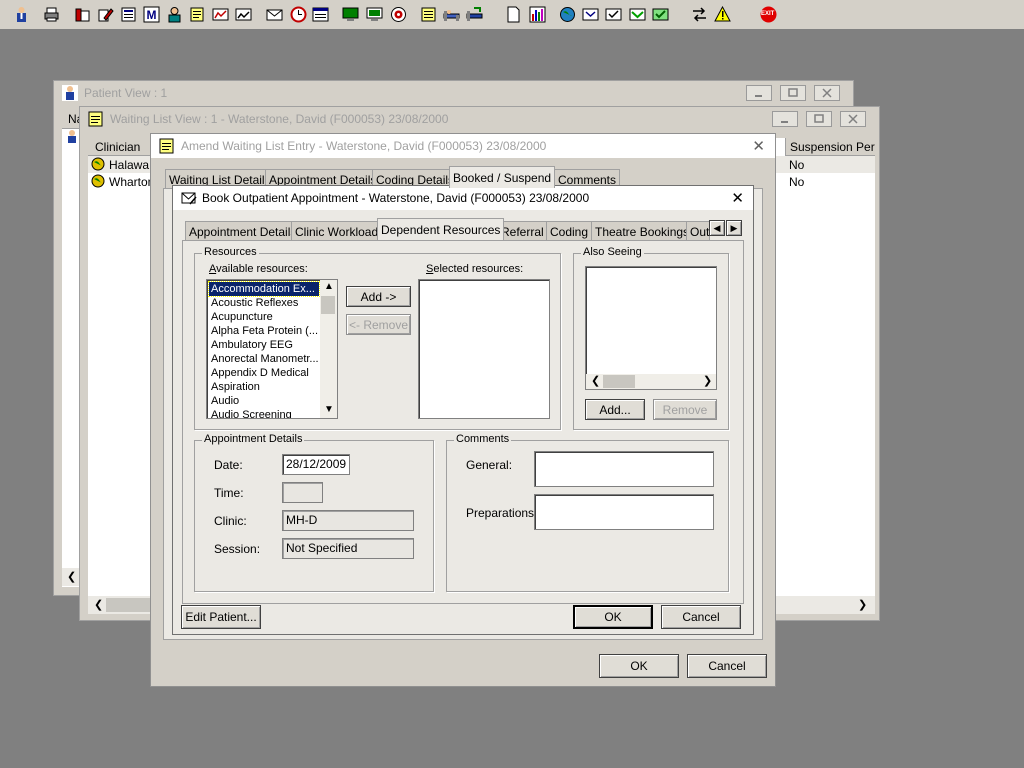 This screenshot has width=1024, height=768. Describe the element at coordinates (522, 231) in the screenshot. I see `tab-referral: Referral` at that location.